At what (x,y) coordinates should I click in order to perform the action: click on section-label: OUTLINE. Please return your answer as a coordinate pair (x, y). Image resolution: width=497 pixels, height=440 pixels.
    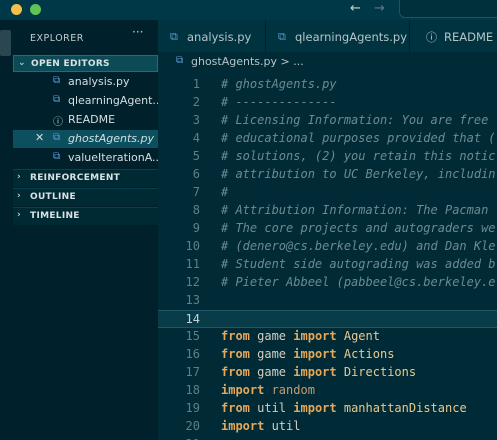
    Looking at the image, I should click on (53, 197).